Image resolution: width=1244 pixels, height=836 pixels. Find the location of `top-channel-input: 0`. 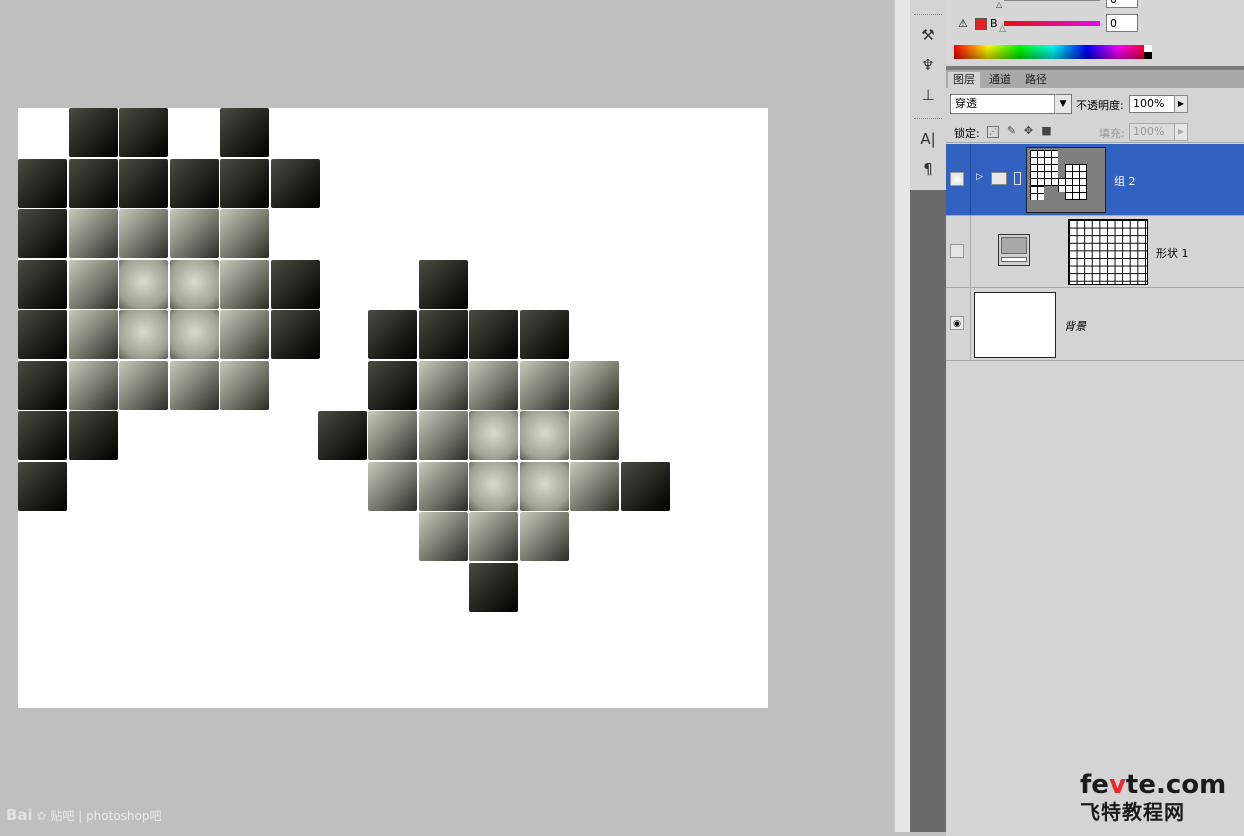

top-channel-input: 0 is located at coordinates (1122, 4).